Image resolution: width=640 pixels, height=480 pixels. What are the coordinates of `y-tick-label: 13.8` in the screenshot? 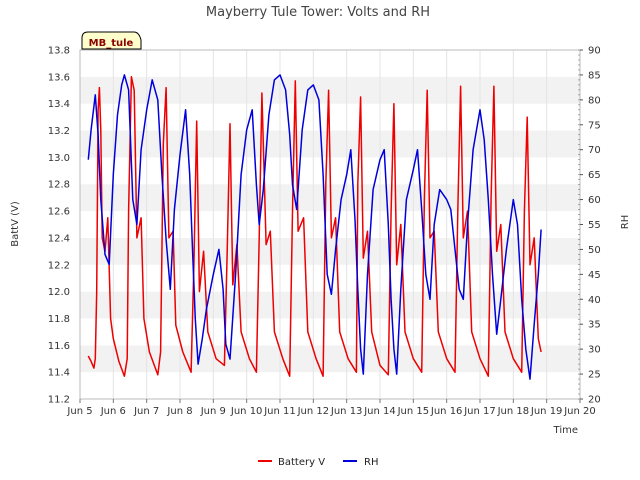 It's located at (59, 51).